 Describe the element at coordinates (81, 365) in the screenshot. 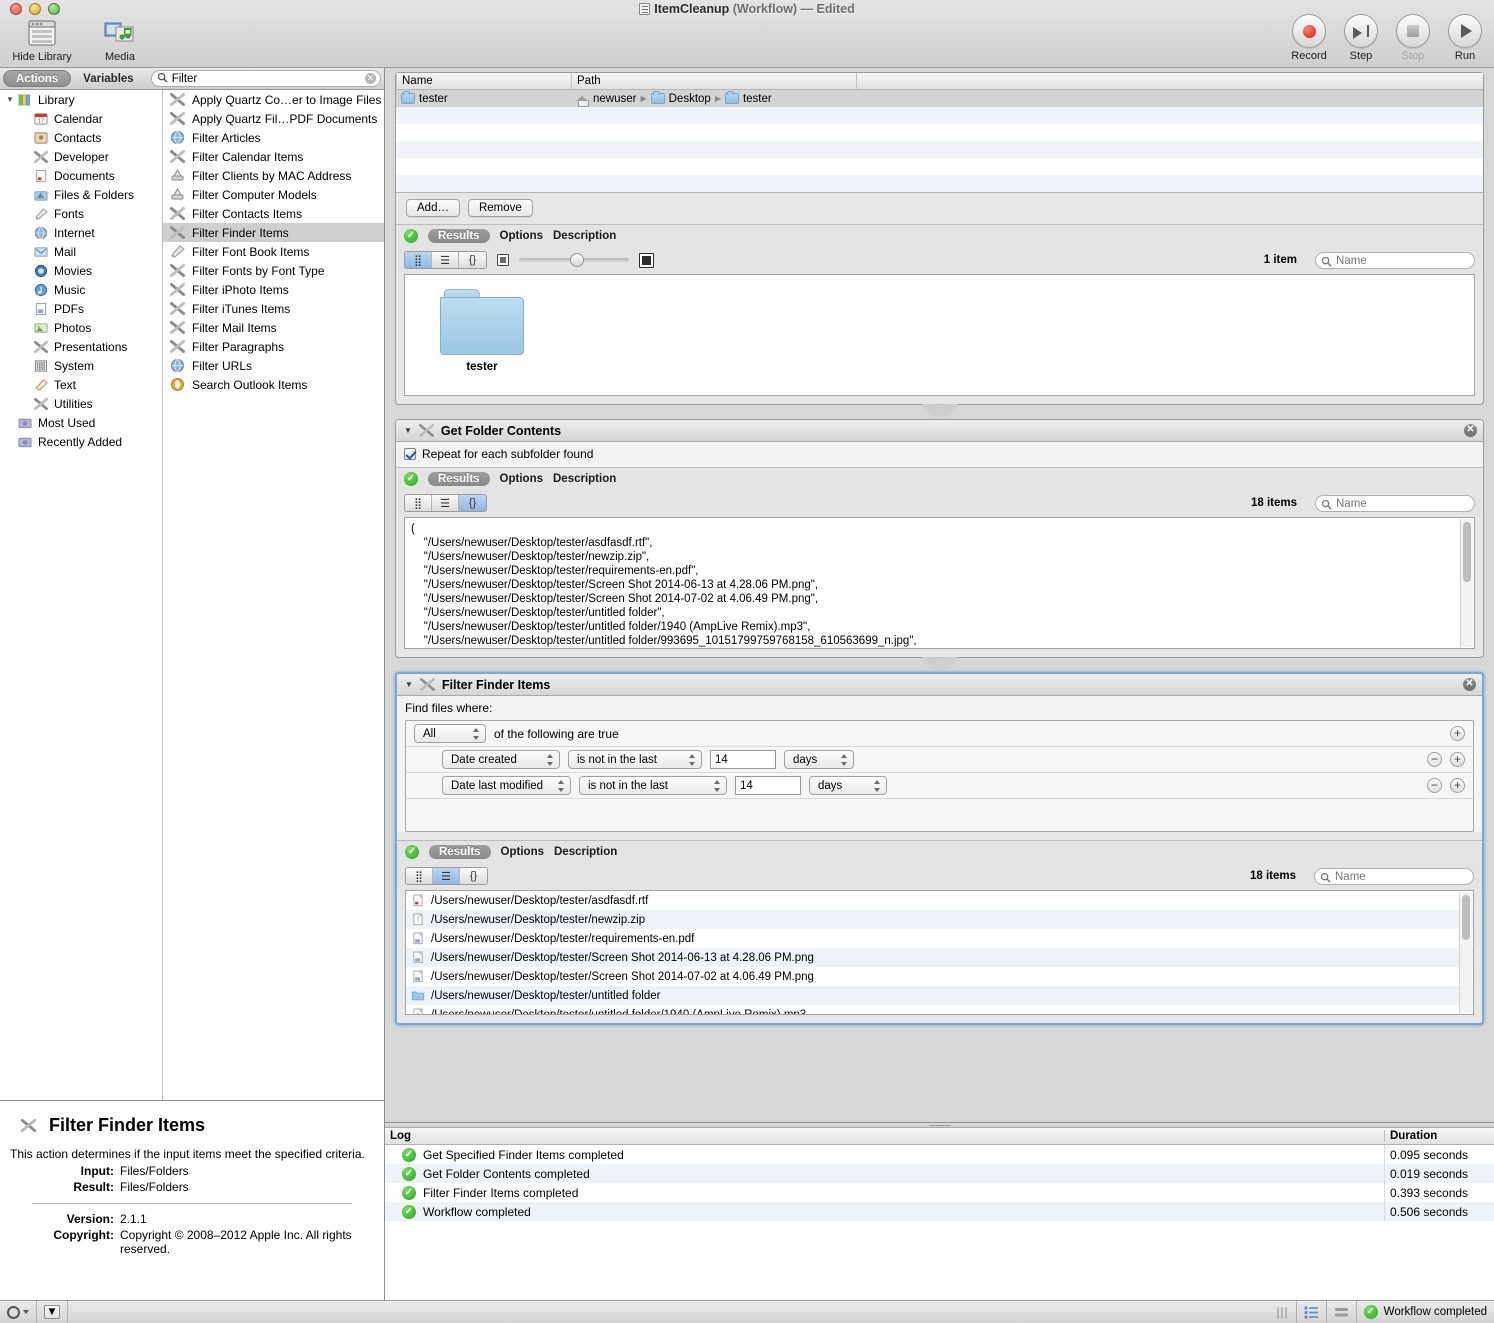

I see `library-category-system: System` at that location.